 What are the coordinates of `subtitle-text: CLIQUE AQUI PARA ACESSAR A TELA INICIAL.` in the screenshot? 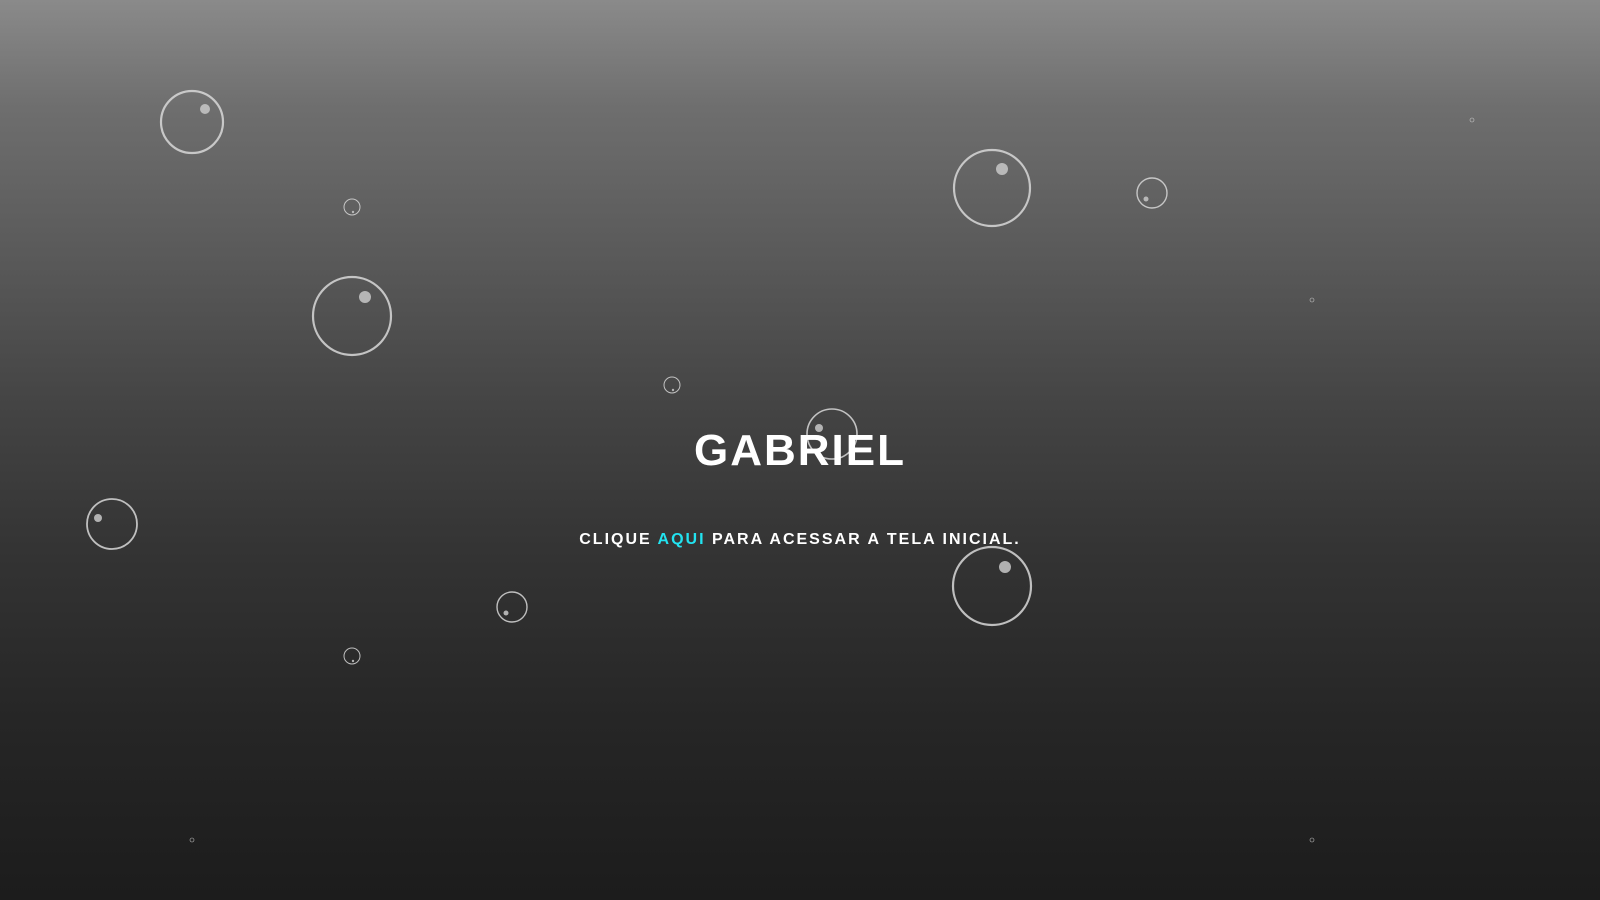 It's located at (800, 540).